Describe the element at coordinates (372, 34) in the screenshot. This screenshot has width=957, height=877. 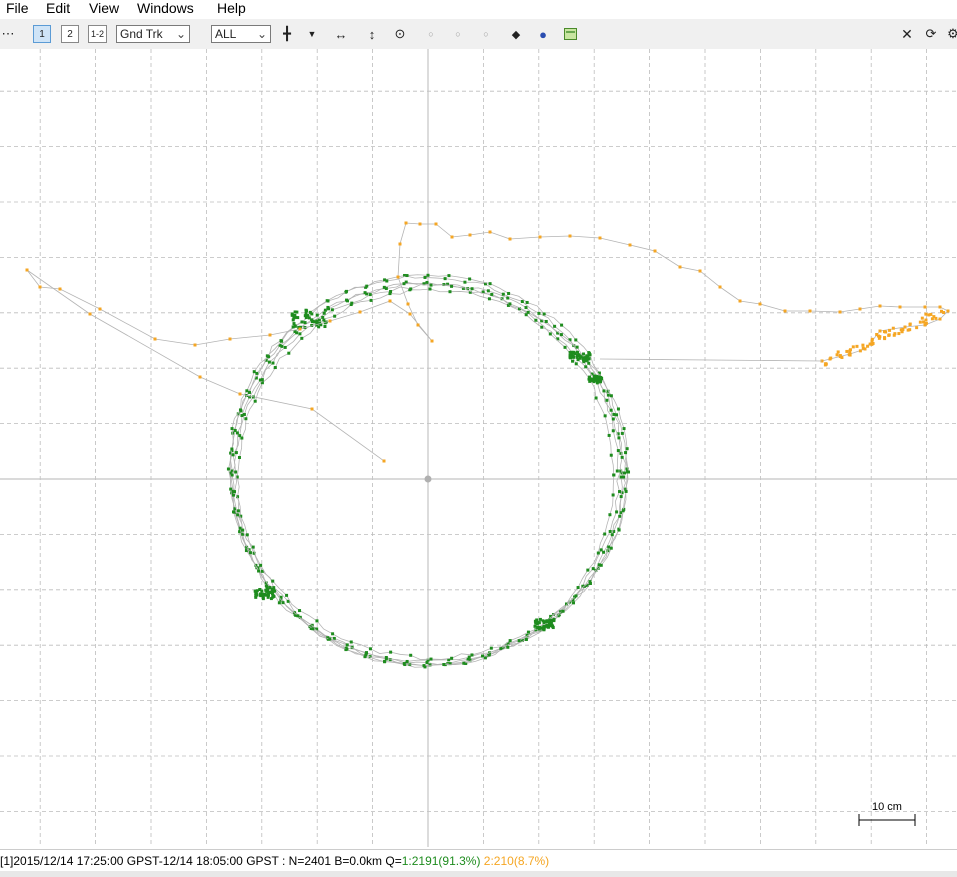
I see `fit-vertical-icon: ↕` at that location.